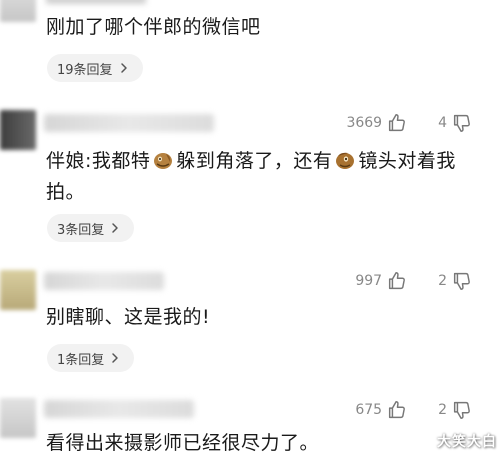  I want to click on replies-count-label: 3条回复, so click(81, 230).